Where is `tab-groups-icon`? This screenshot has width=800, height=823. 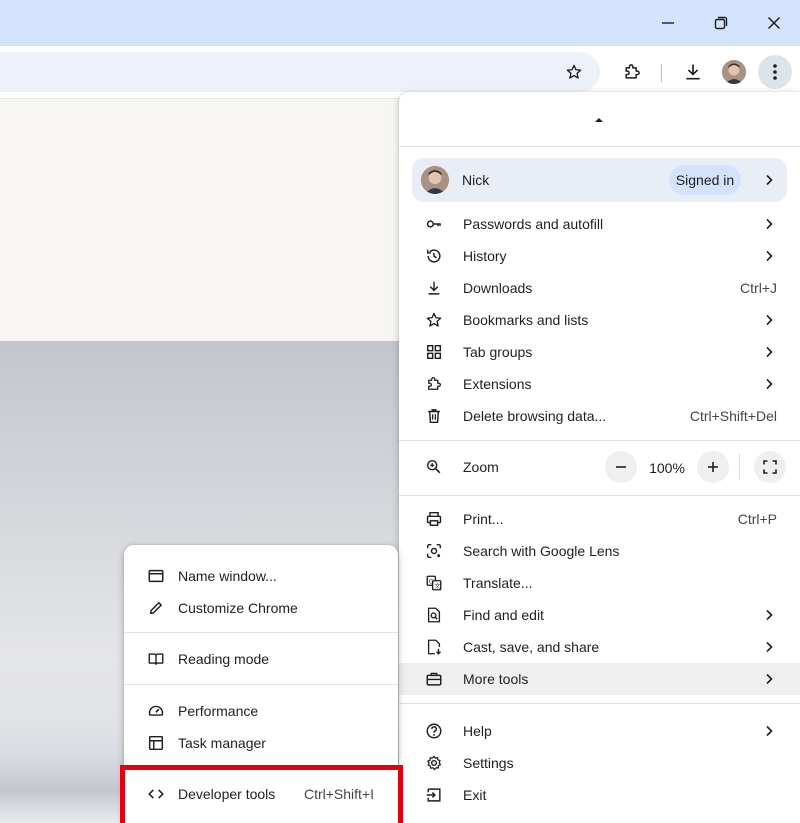 tab-groups-icon is located at coordinates (434, 352).